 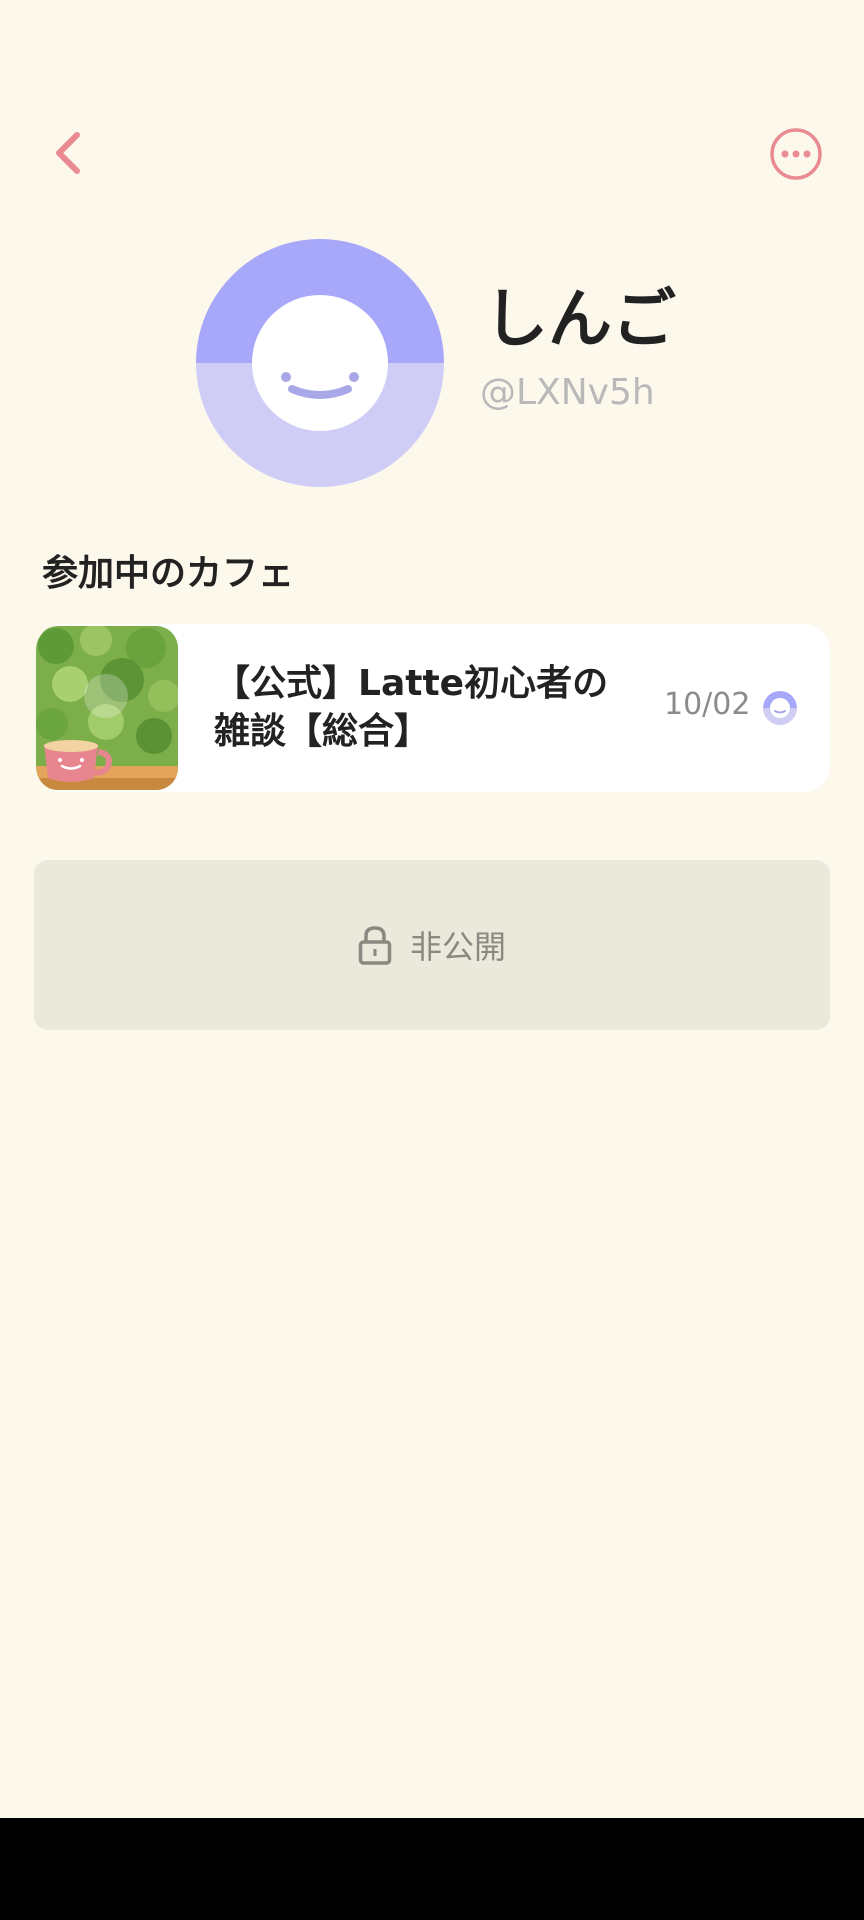 What do you see at coordinates (429, 708) in the screenshot?
I see `cafe-name: 【公式】Latte初心者の 雑談【総合】` at bounding box center [429, 708].